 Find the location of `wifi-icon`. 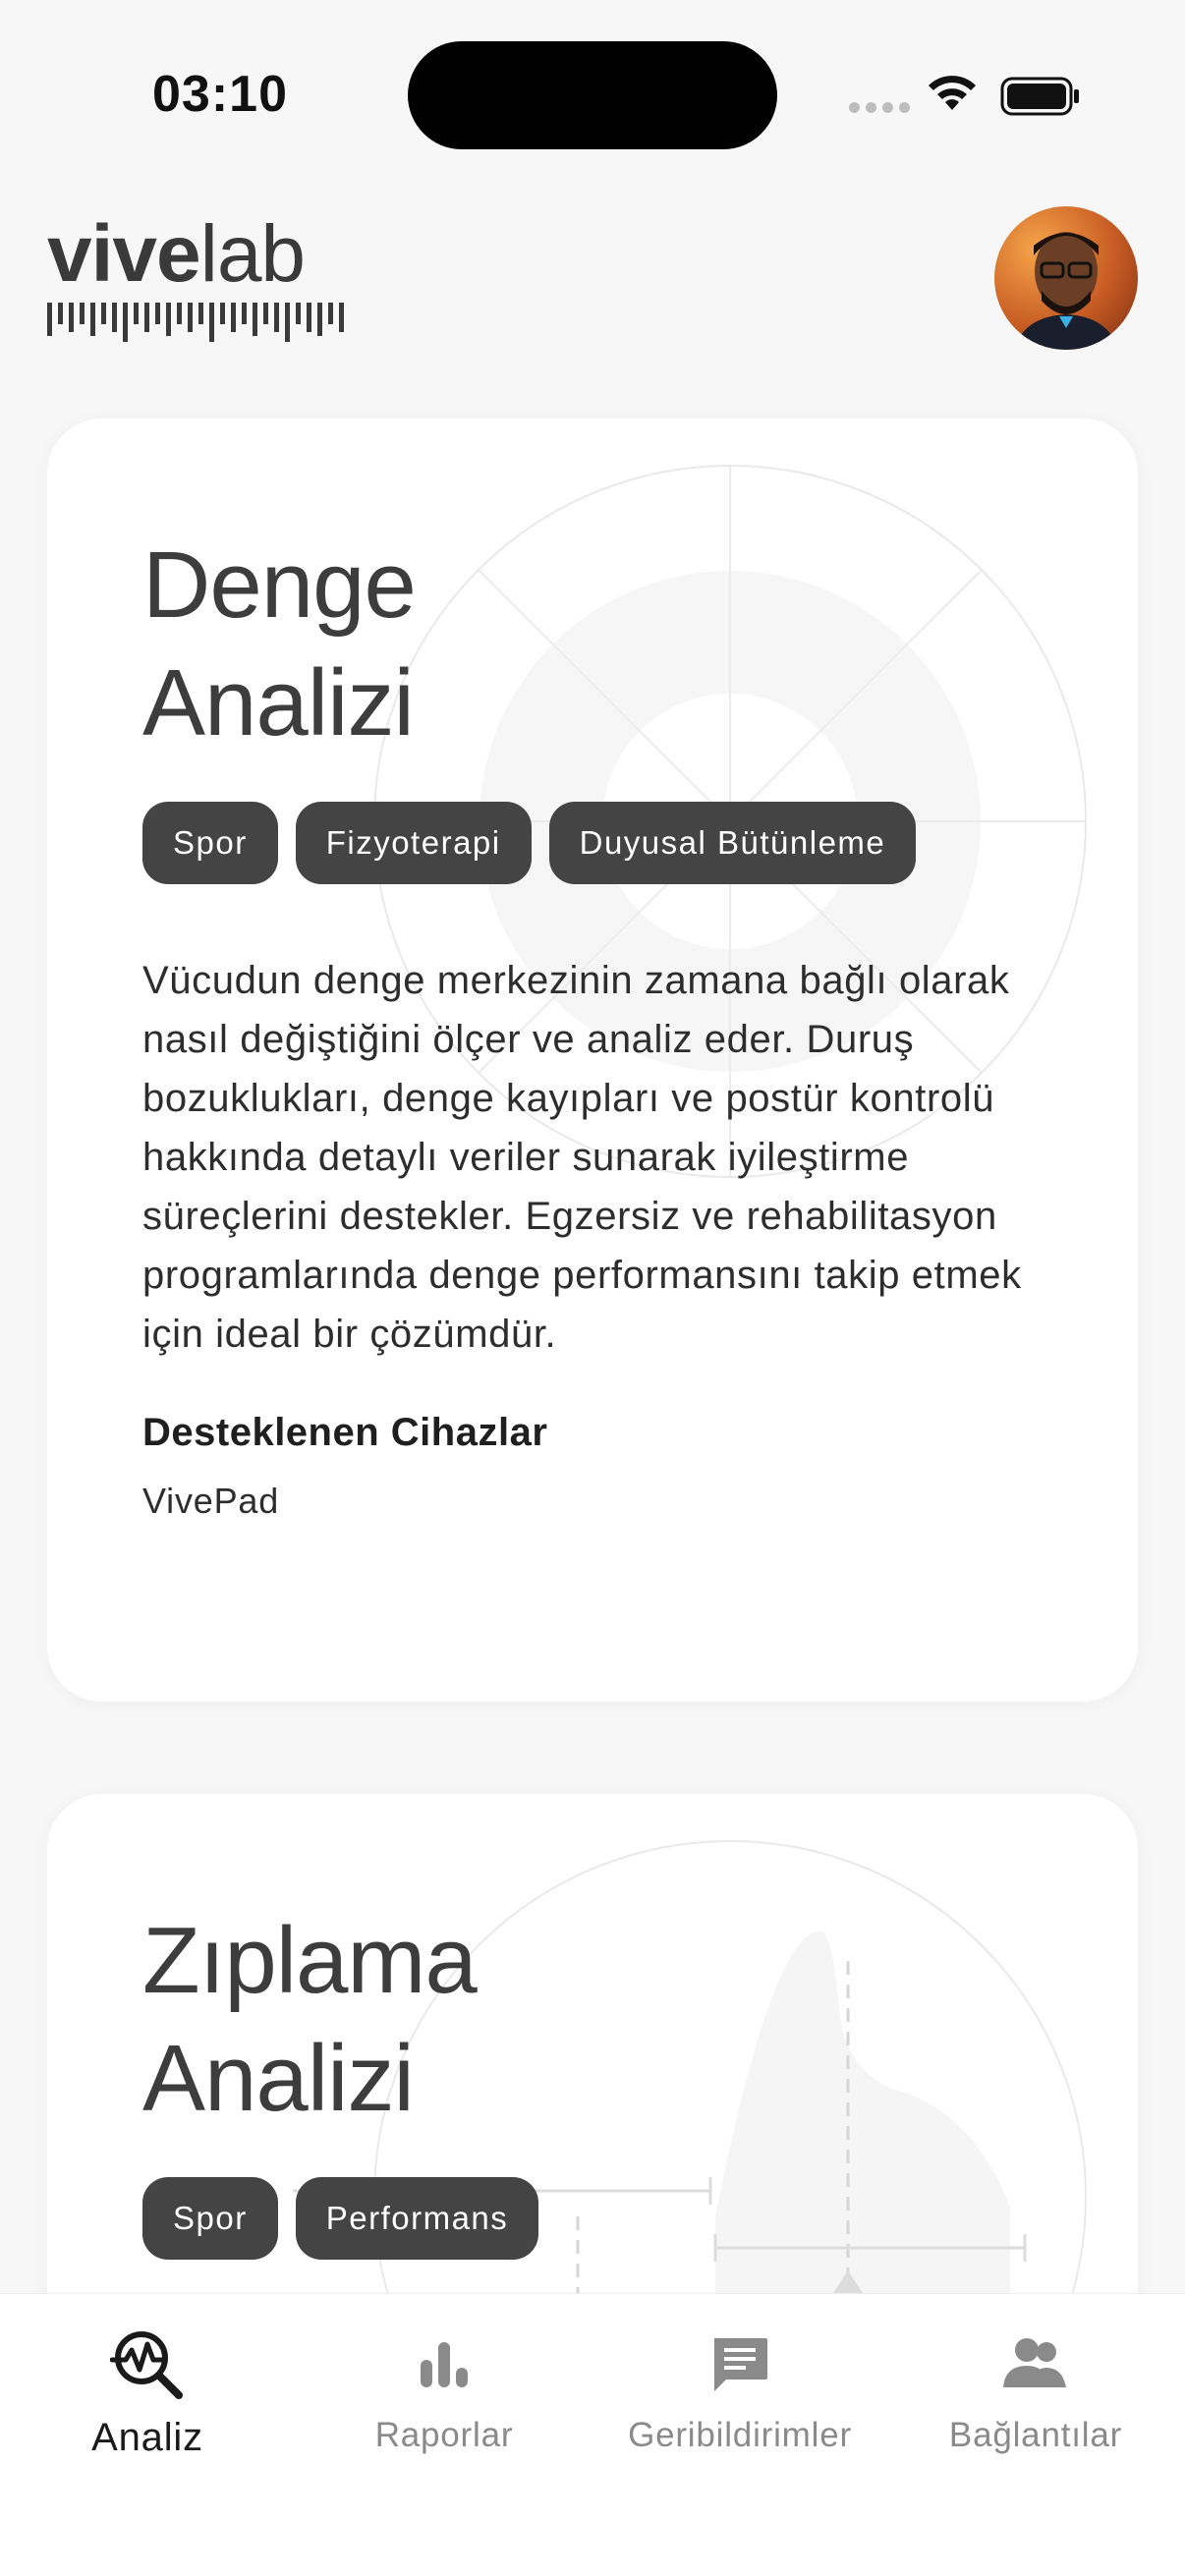

wifi-icon is located at coordinates (953, 93).